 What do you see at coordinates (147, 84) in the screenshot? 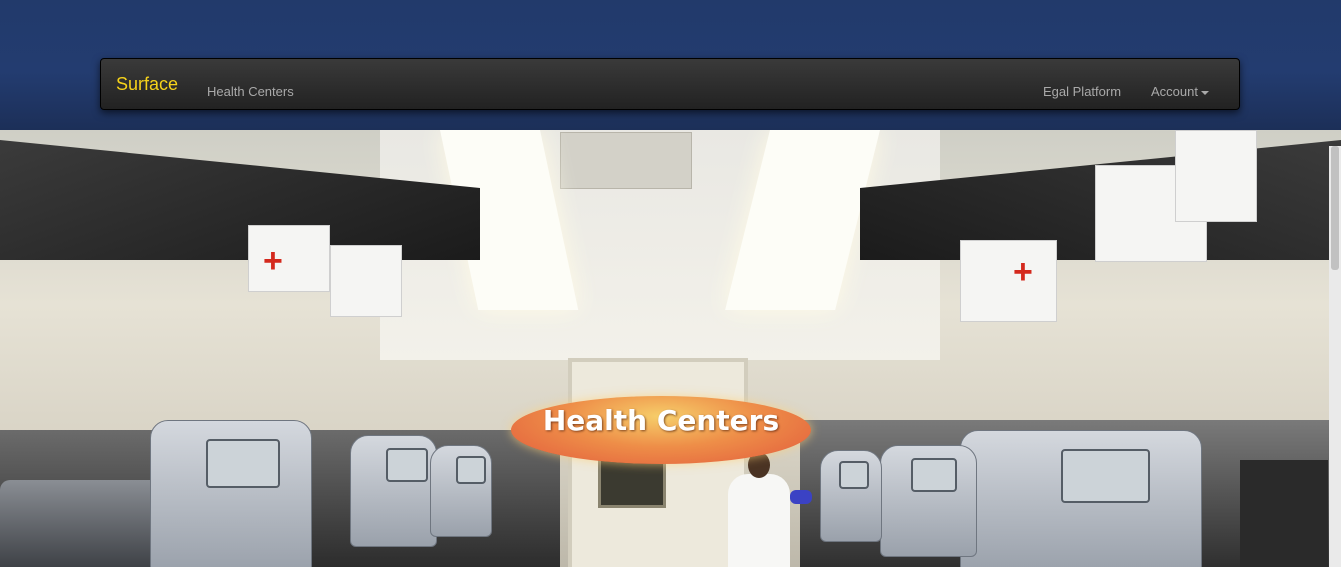
I see `brand-logo-link: Surface` at bounding box center [147, 84].